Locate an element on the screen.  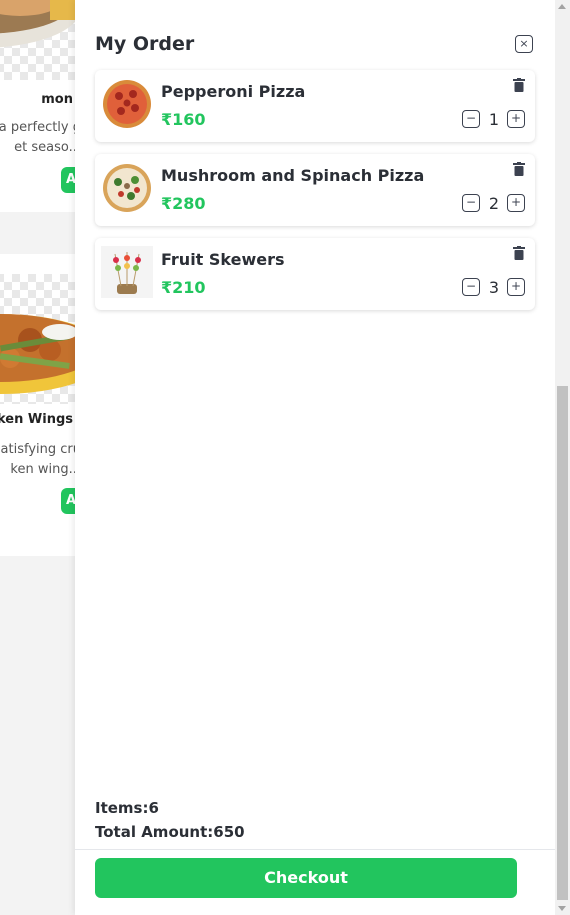
items-count: Items:6 is located at coordinates (127, 808).